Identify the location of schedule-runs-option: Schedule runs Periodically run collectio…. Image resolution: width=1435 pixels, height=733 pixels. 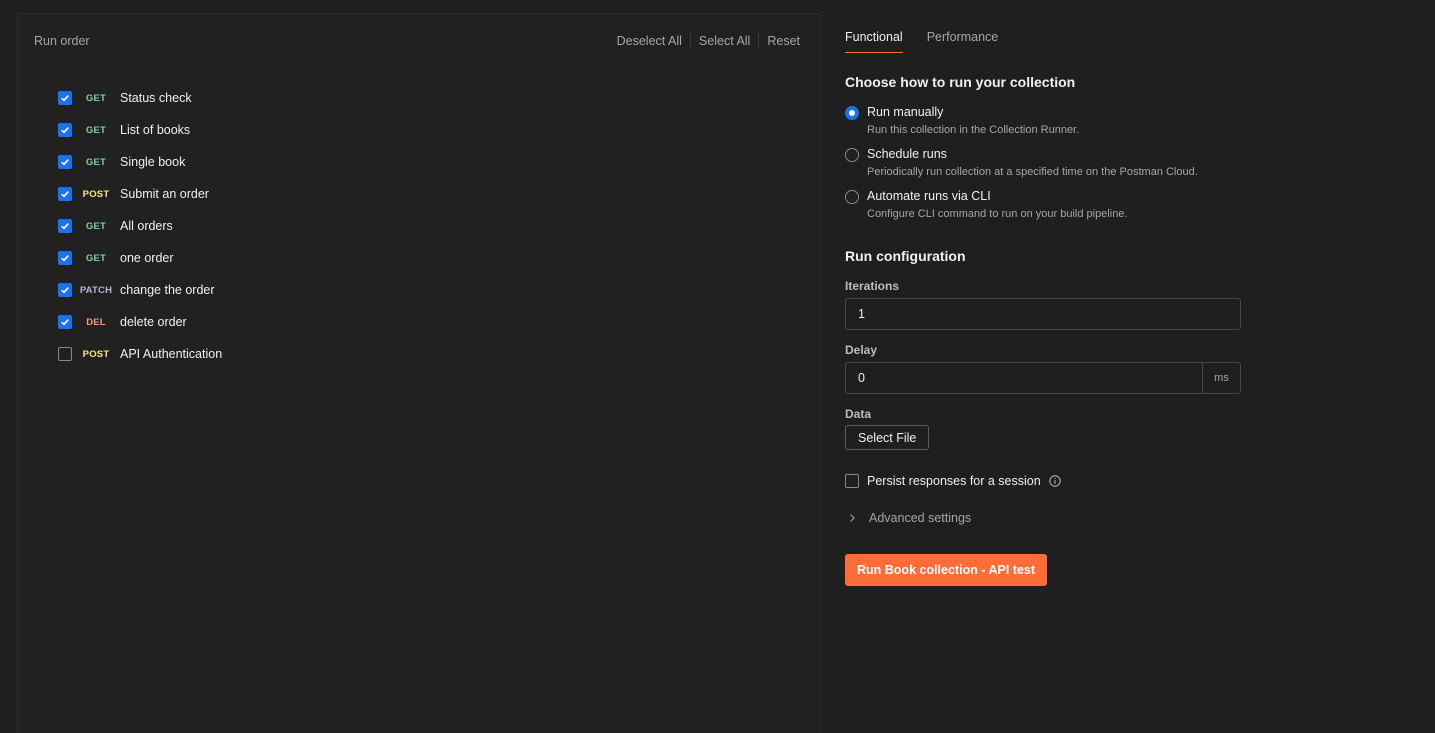
(1021, 162).